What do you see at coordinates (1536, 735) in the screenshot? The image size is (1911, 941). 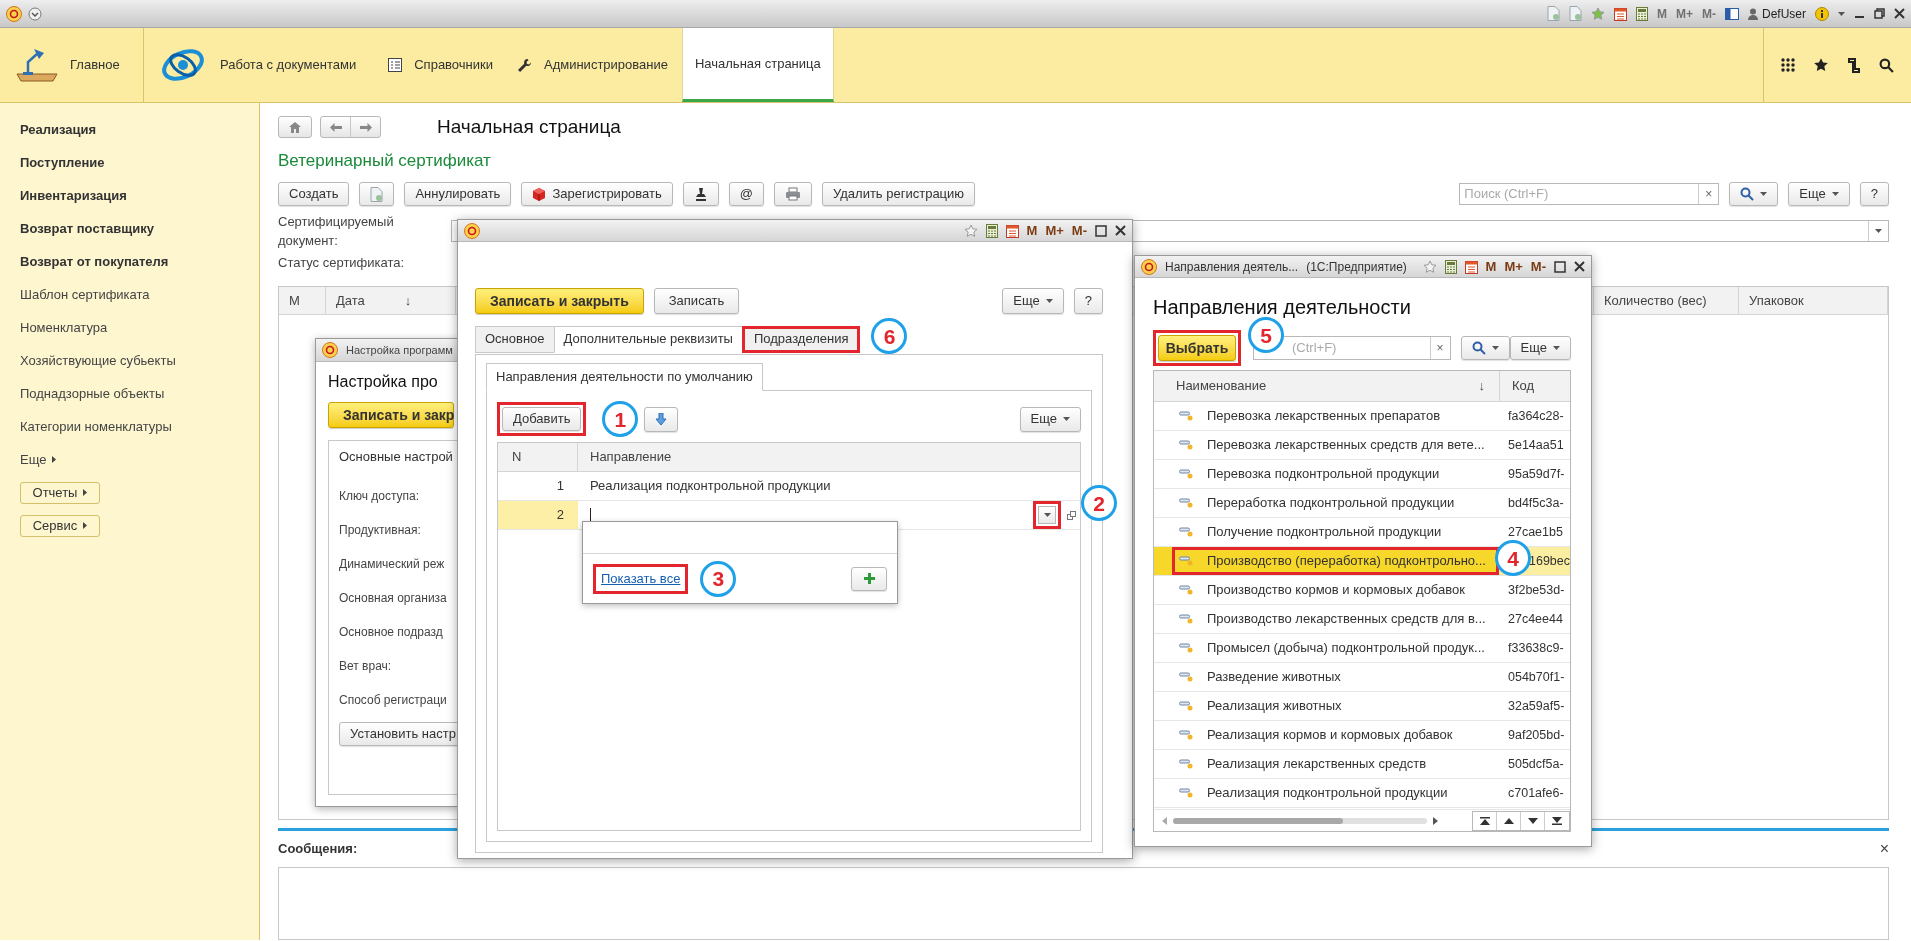 I see `table-cell-text: 9af205bd-` at bounding box center [1536, 735].